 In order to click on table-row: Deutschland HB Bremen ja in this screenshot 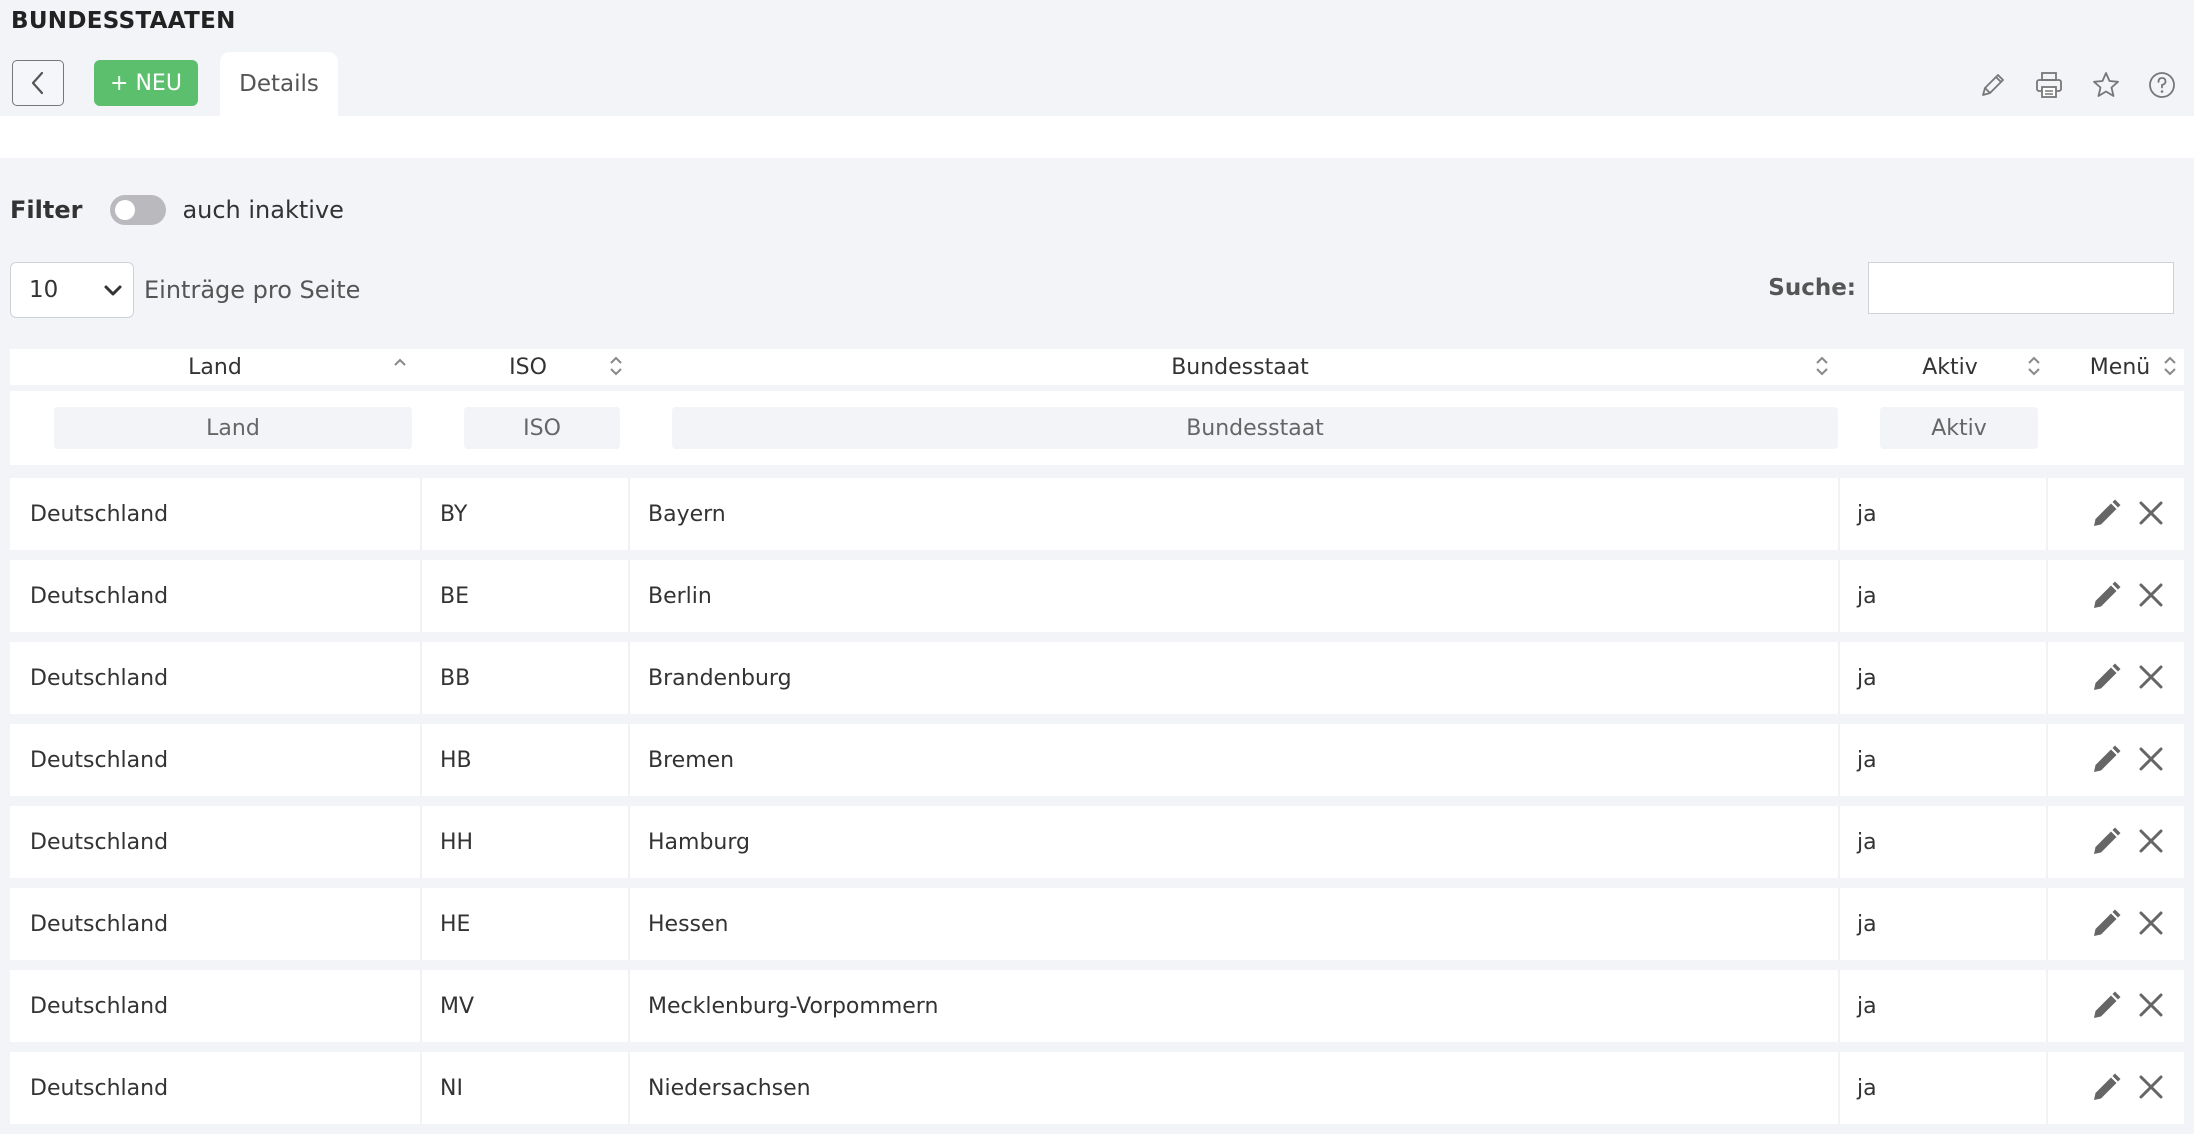, I will do `click(1097, 760)`.